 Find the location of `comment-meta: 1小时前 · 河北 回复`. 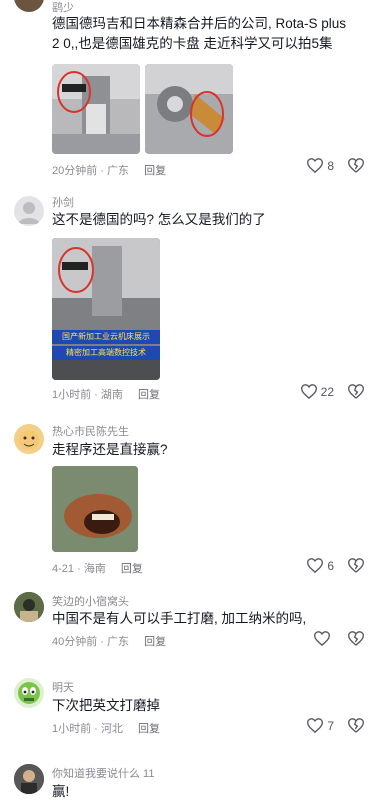

comment-meta: 1小时前 · 河北 回复 is located at coordinates (106, 729).